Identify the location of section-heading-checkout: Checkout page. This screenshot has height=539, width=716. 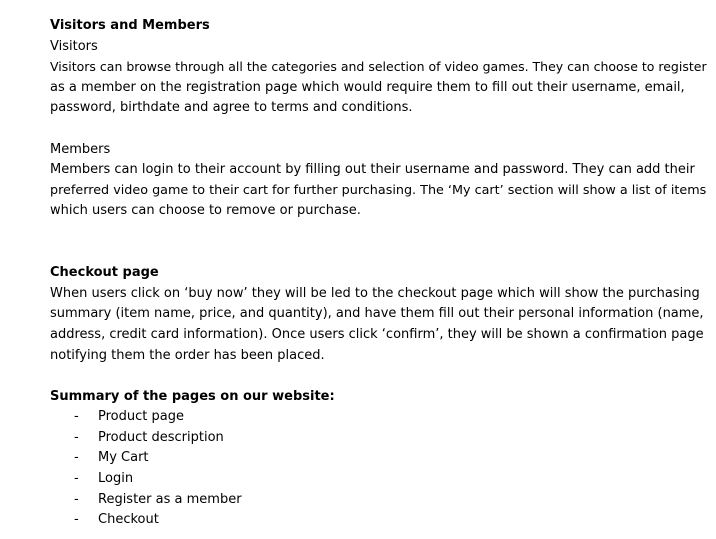
(104, 273).